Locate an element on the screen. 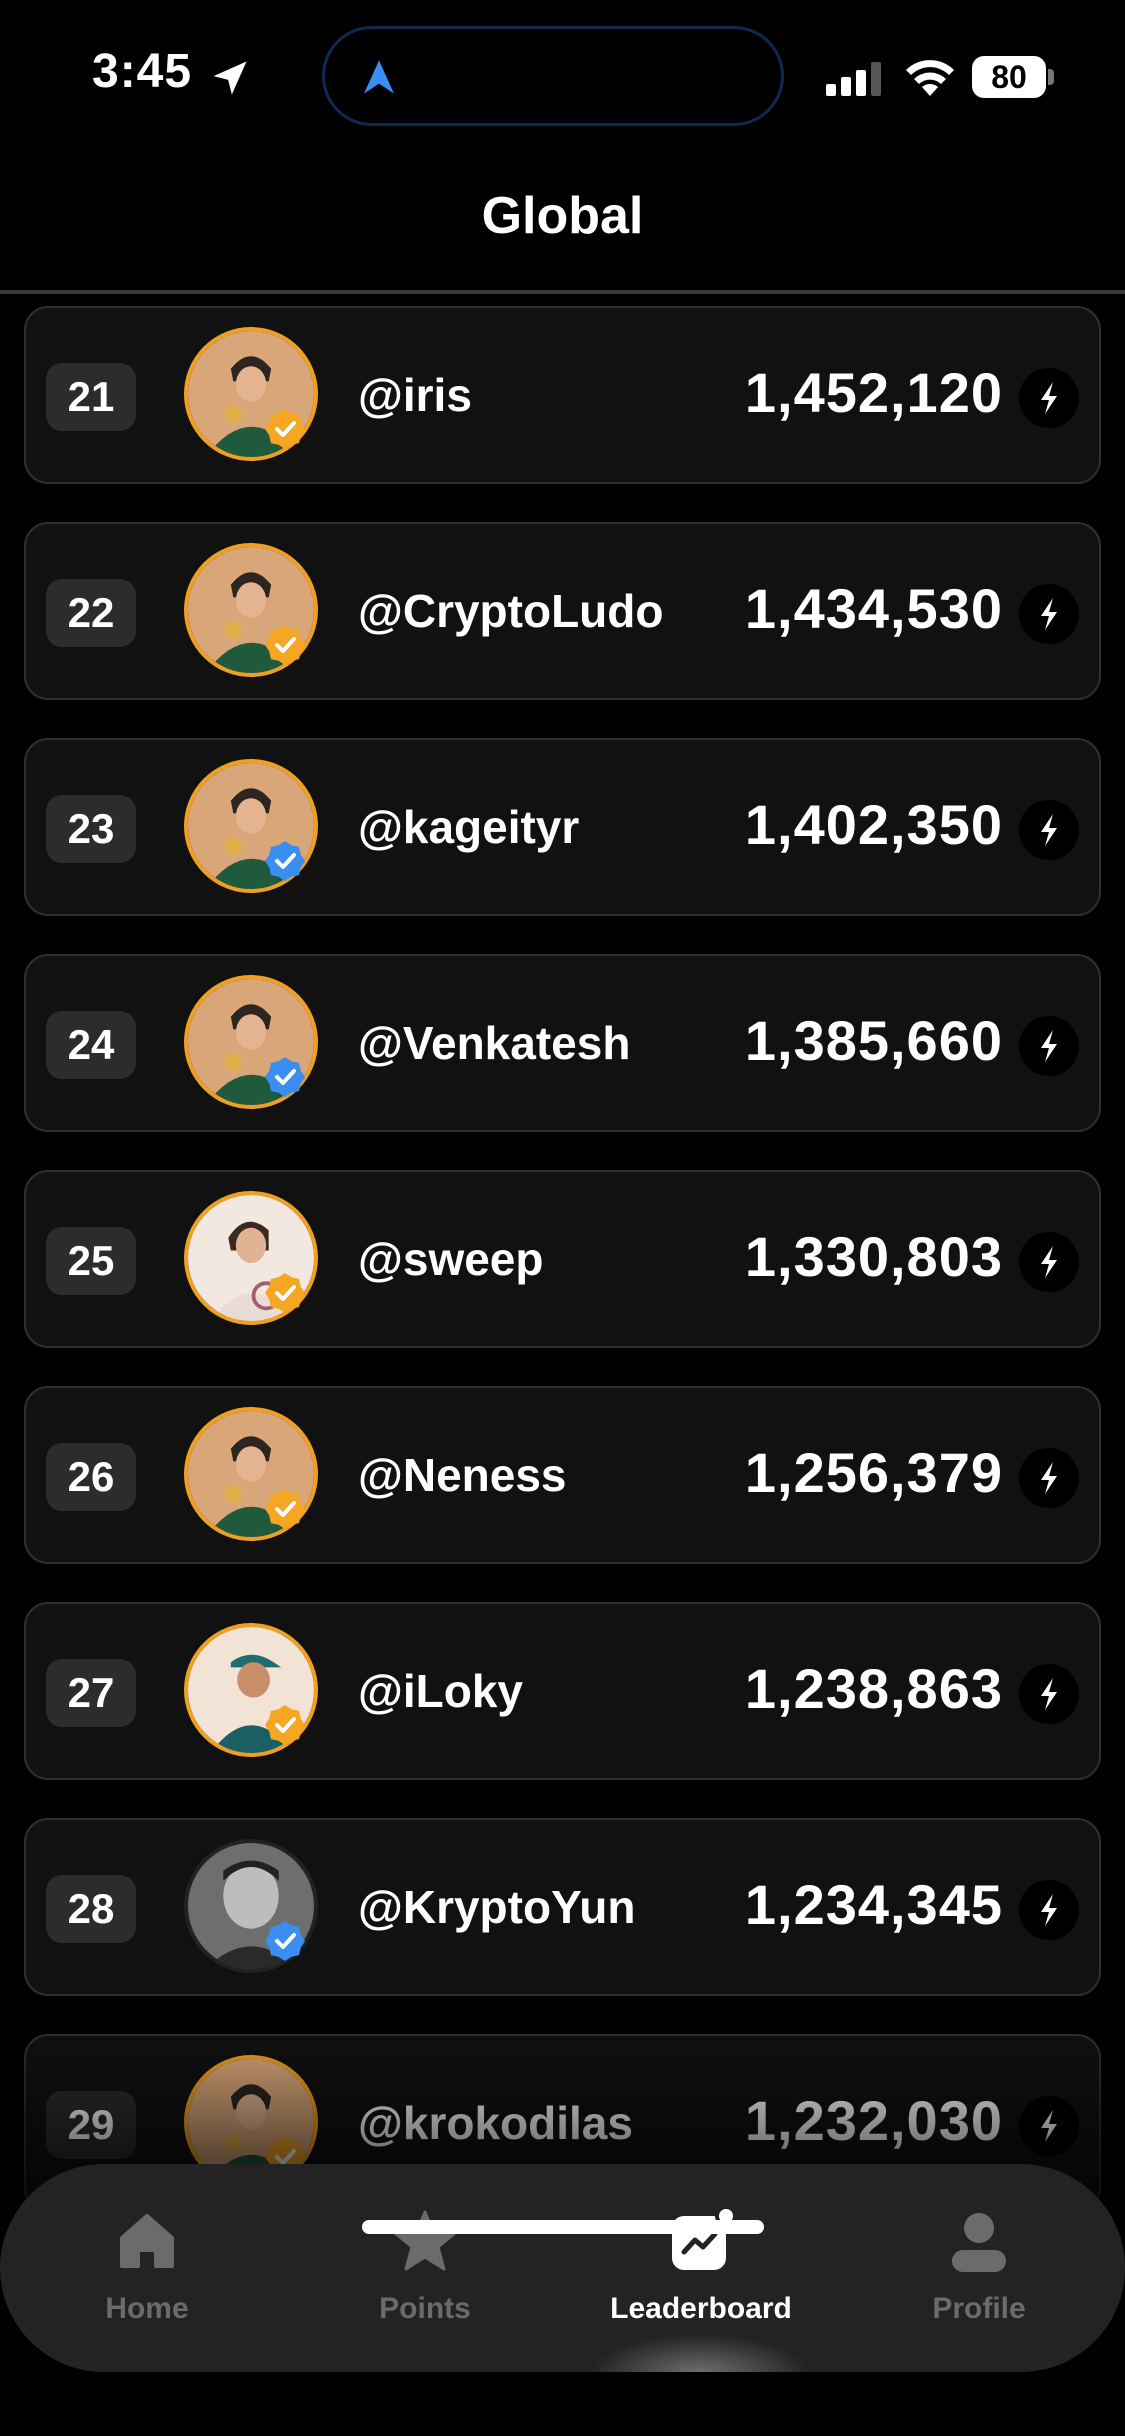 The image size is (1125, 2436). rank-badge: 23 is located at coordinates (91, 829).